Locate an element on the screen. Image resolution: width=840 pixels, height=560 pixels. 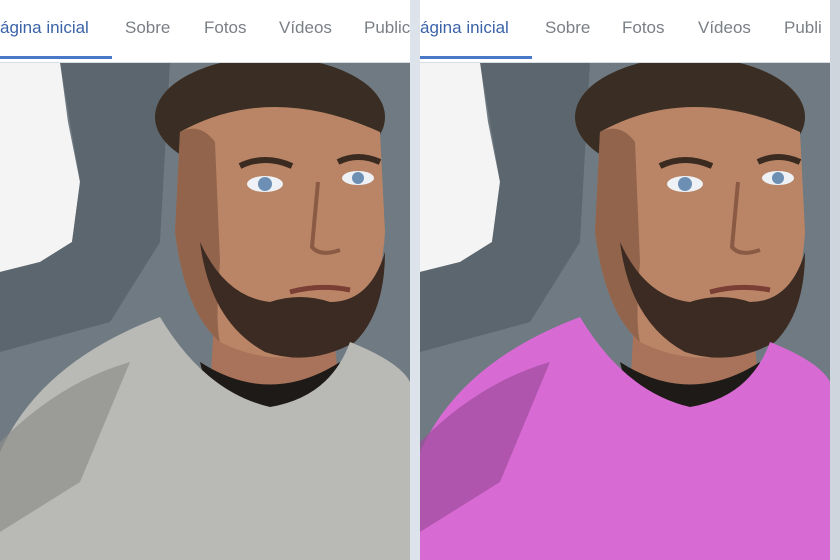
panel-divider is located at coordinates (415, 280).